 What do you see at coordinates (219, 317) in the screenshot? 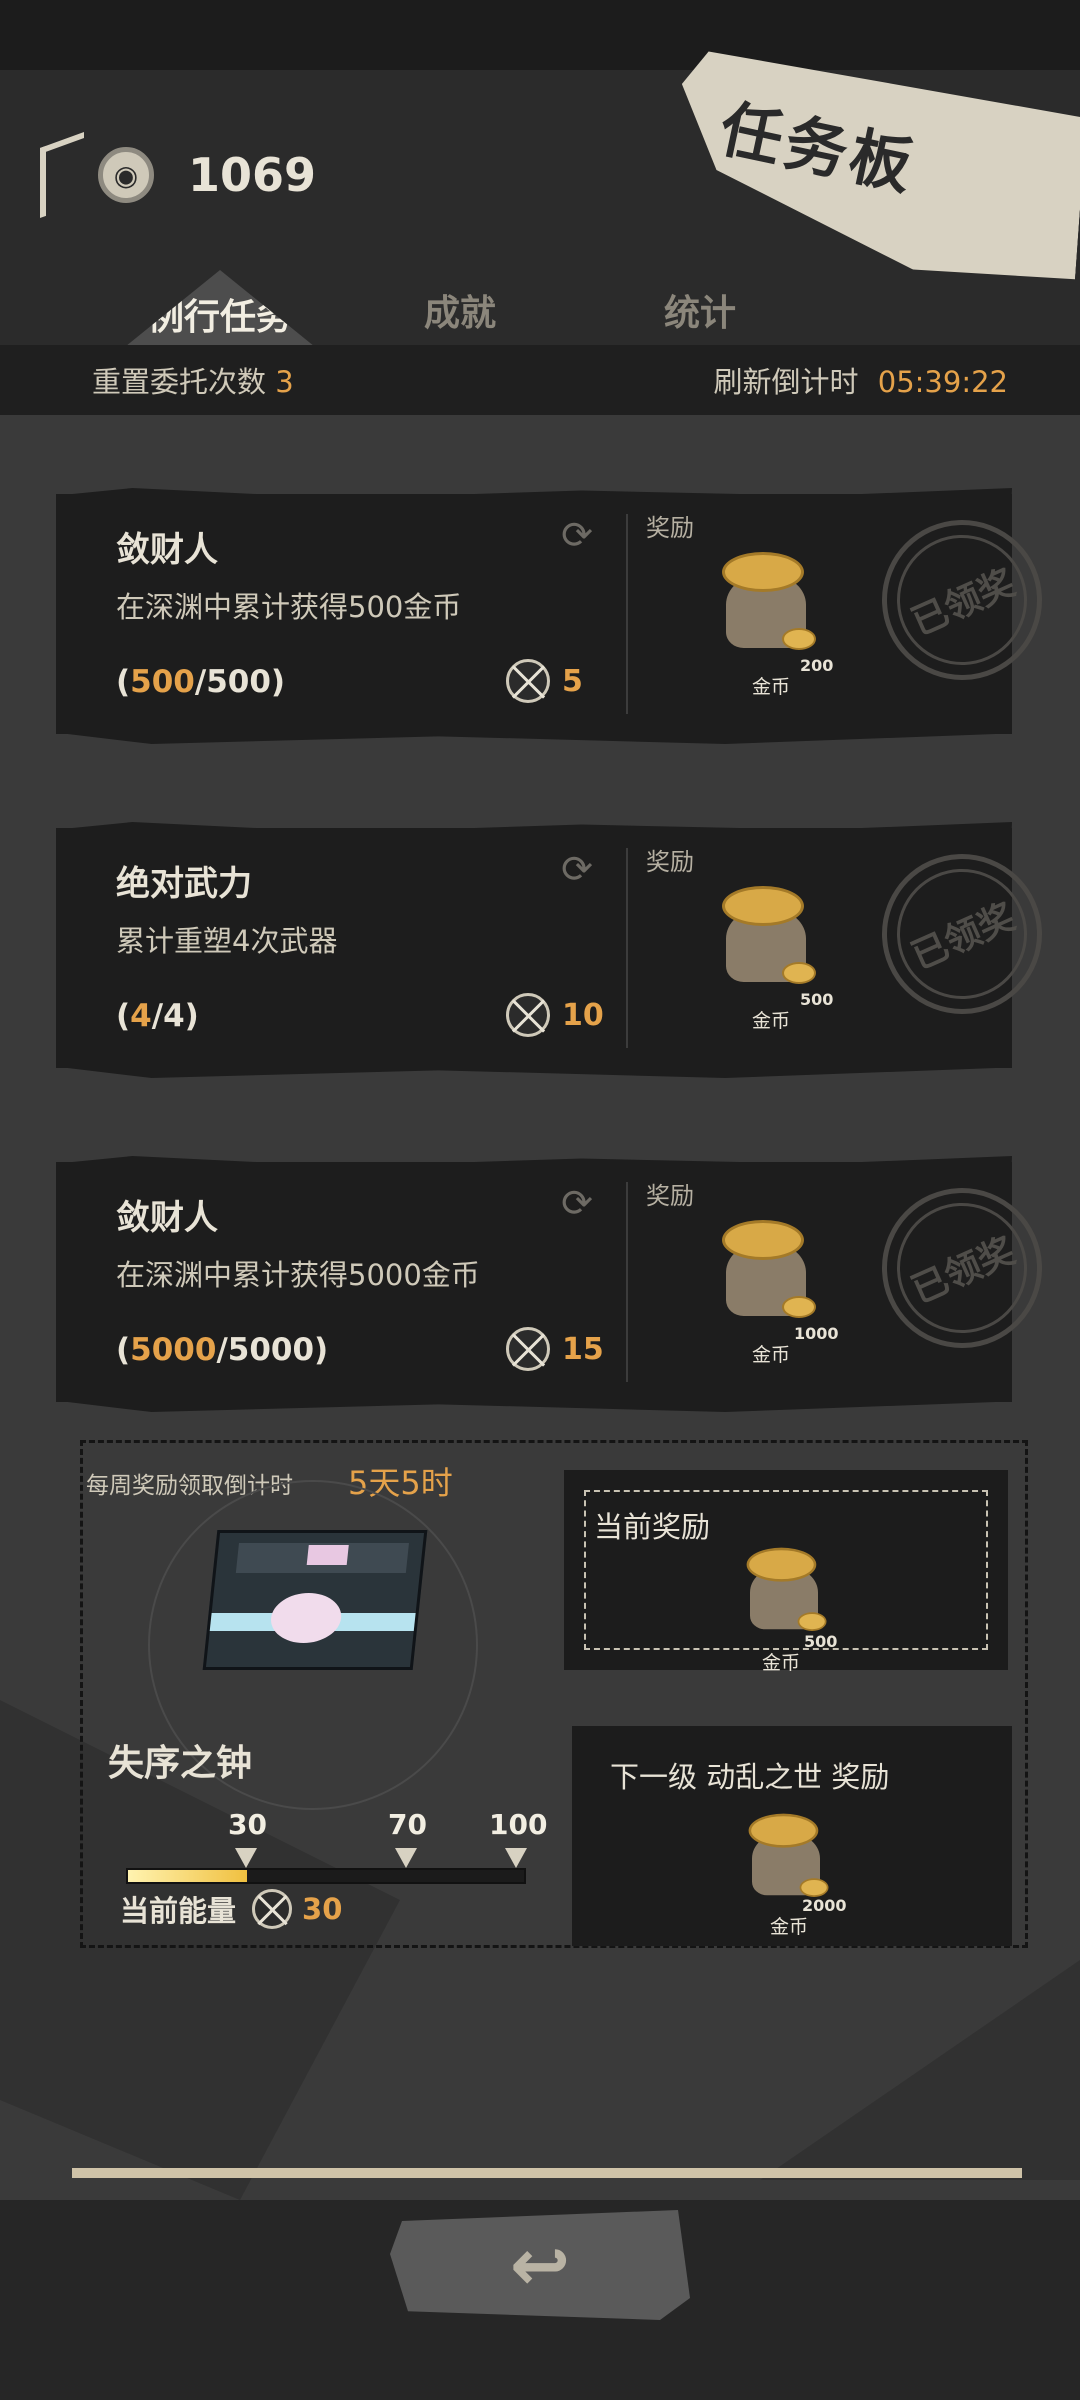
I see `tab-label: 例行任务` at bounding box center [219, 317].